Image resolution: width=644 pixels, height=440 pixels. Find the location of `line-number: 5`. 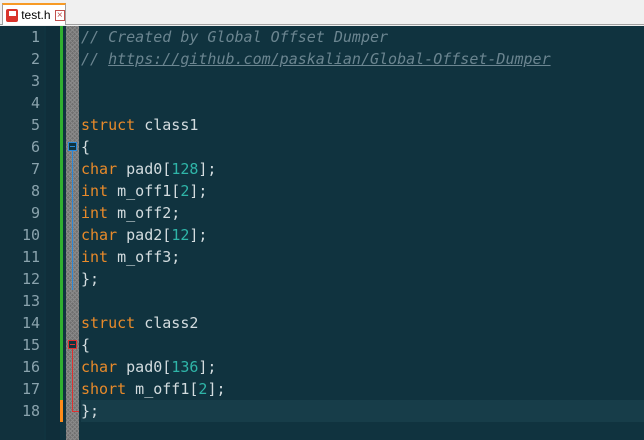

line-number: 5 is located at coordinates (35, 125).